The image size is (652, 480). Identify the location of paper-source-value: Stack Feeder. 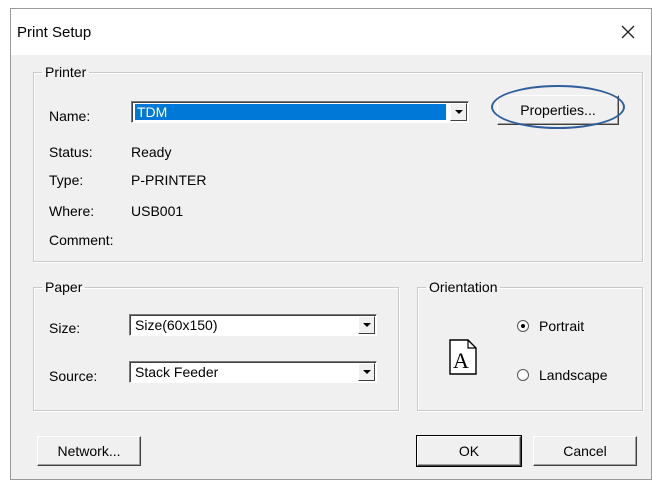
(177, 372).